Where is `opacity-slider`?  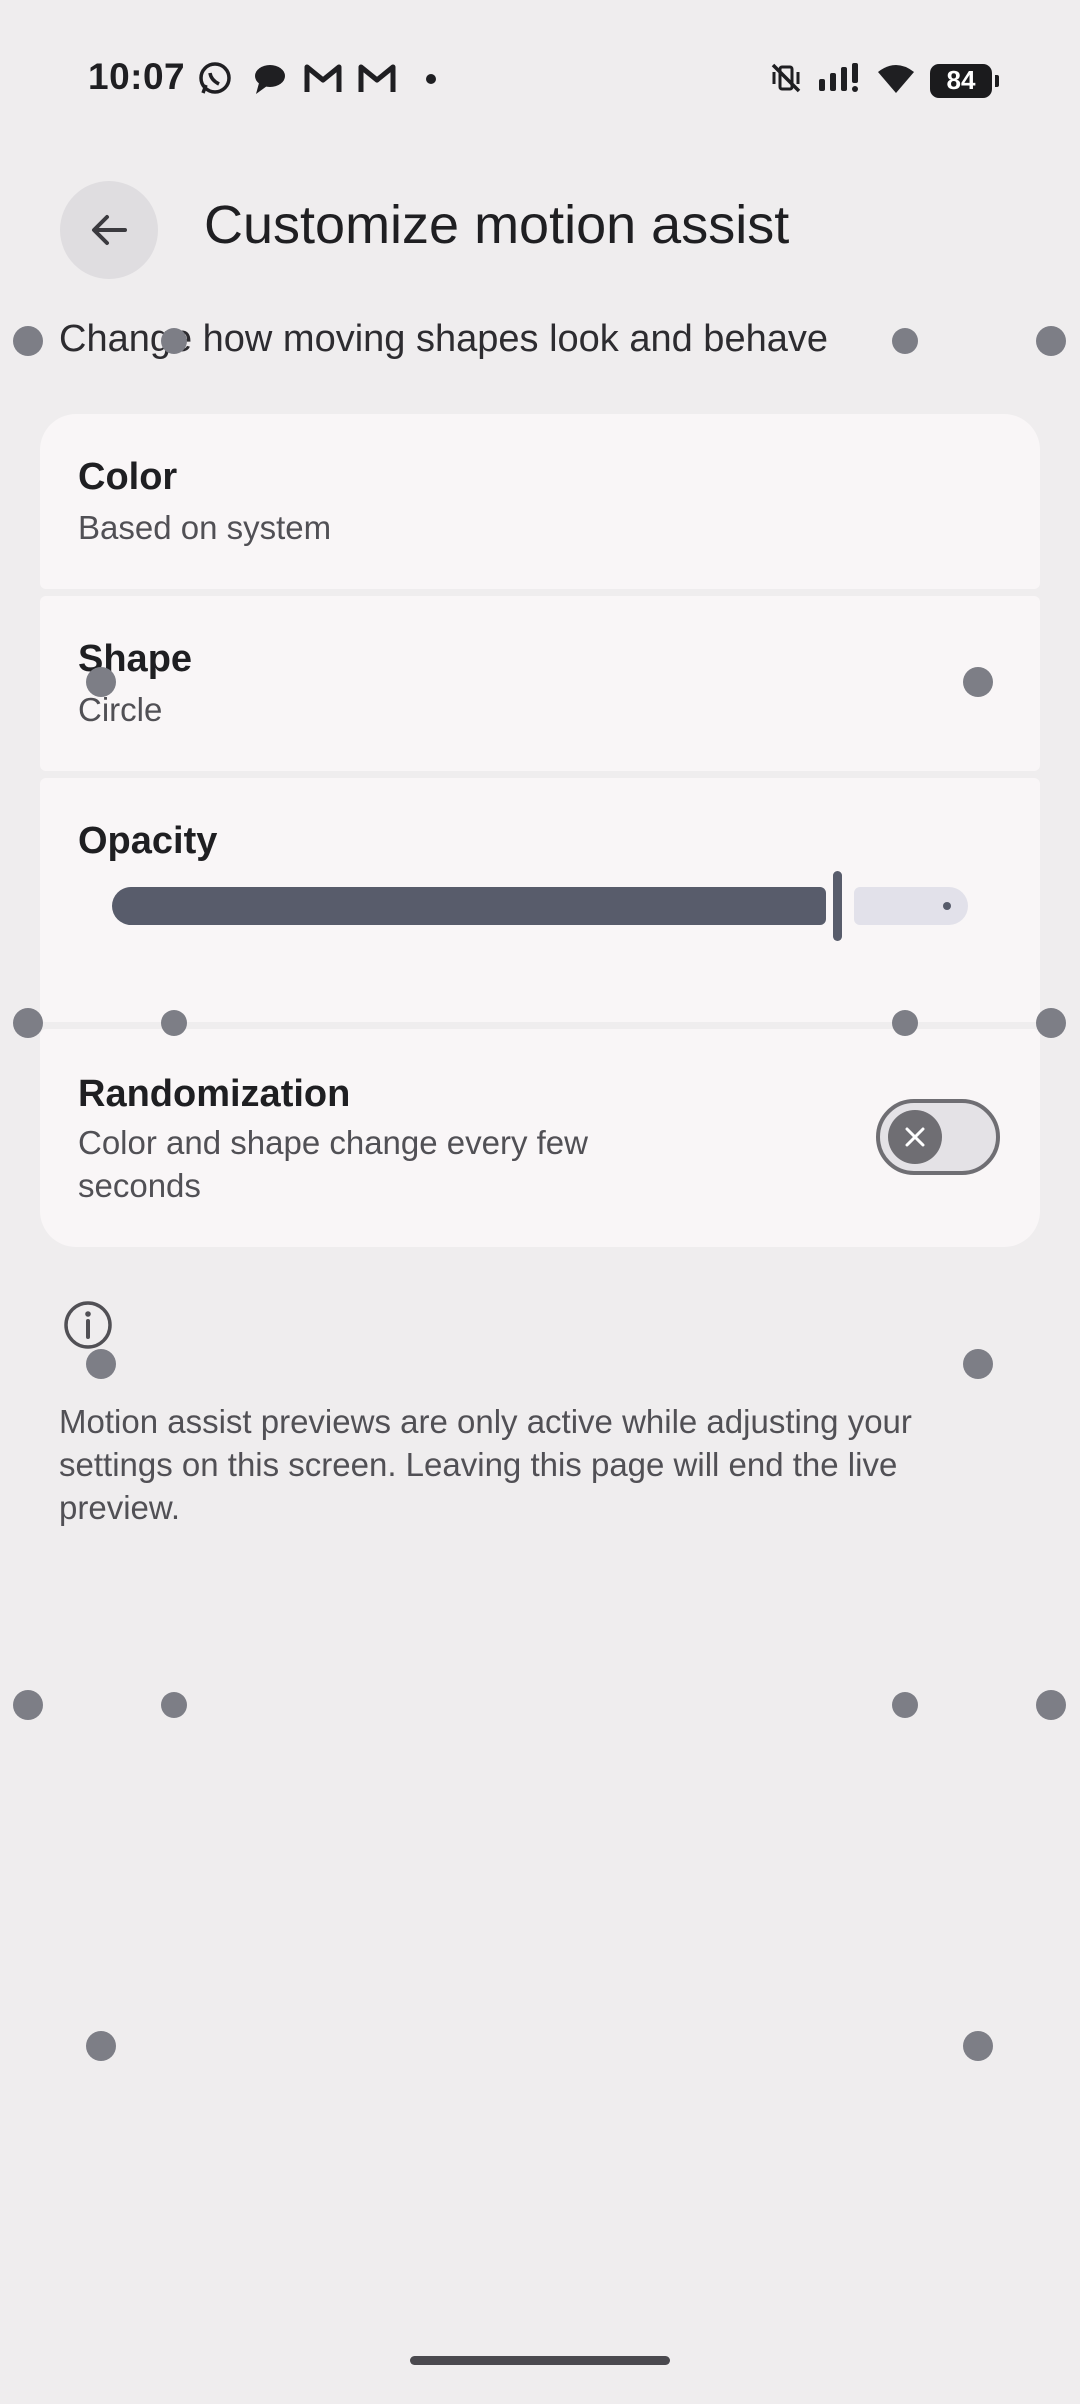
opacity-slider is located at coordinates (560, 906).